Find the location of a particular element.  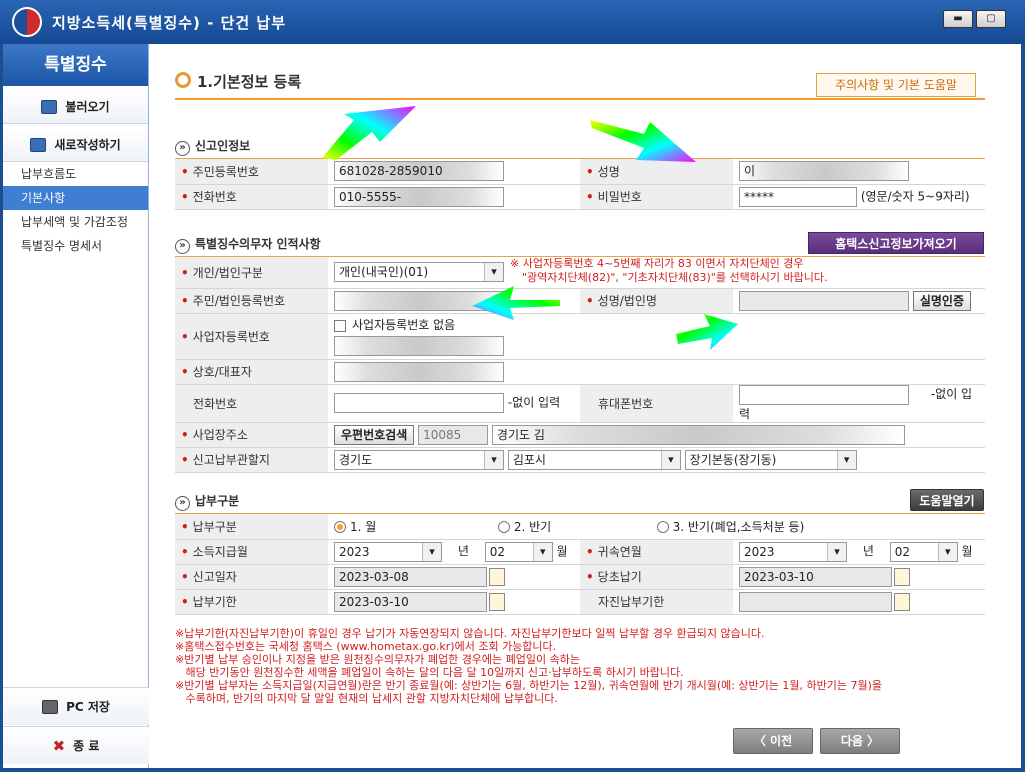

opt-half-label: 2. 반기 is located at coordinates (532, 526).